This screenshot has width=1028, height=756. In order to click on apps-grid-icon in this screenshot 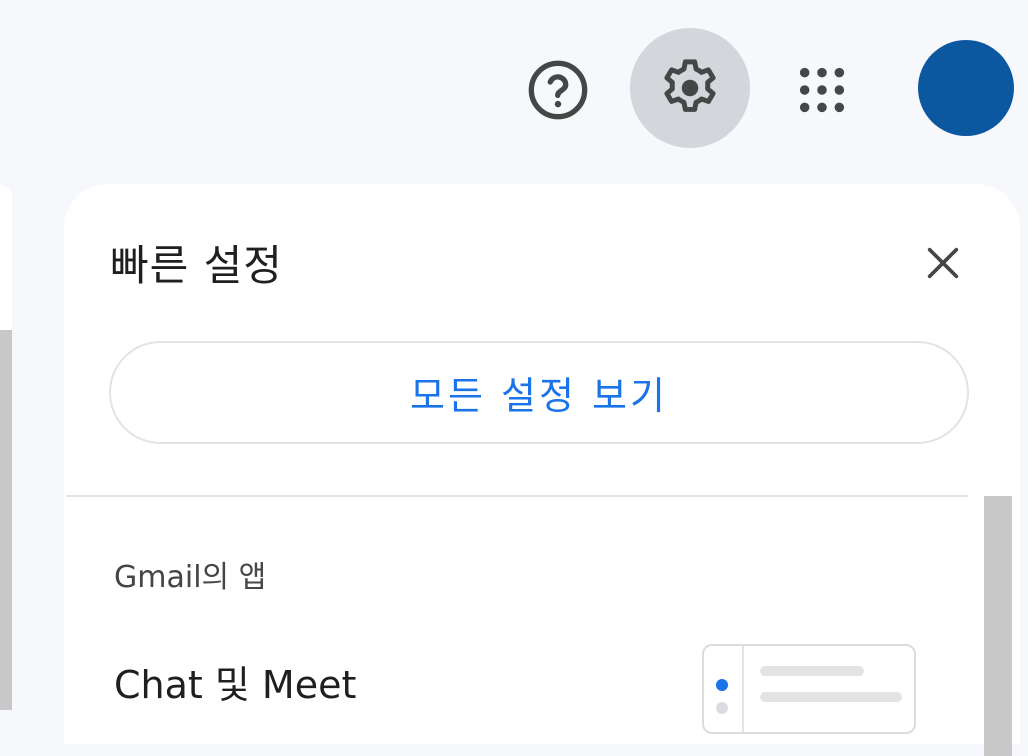, I will do `click(822, 90)`.